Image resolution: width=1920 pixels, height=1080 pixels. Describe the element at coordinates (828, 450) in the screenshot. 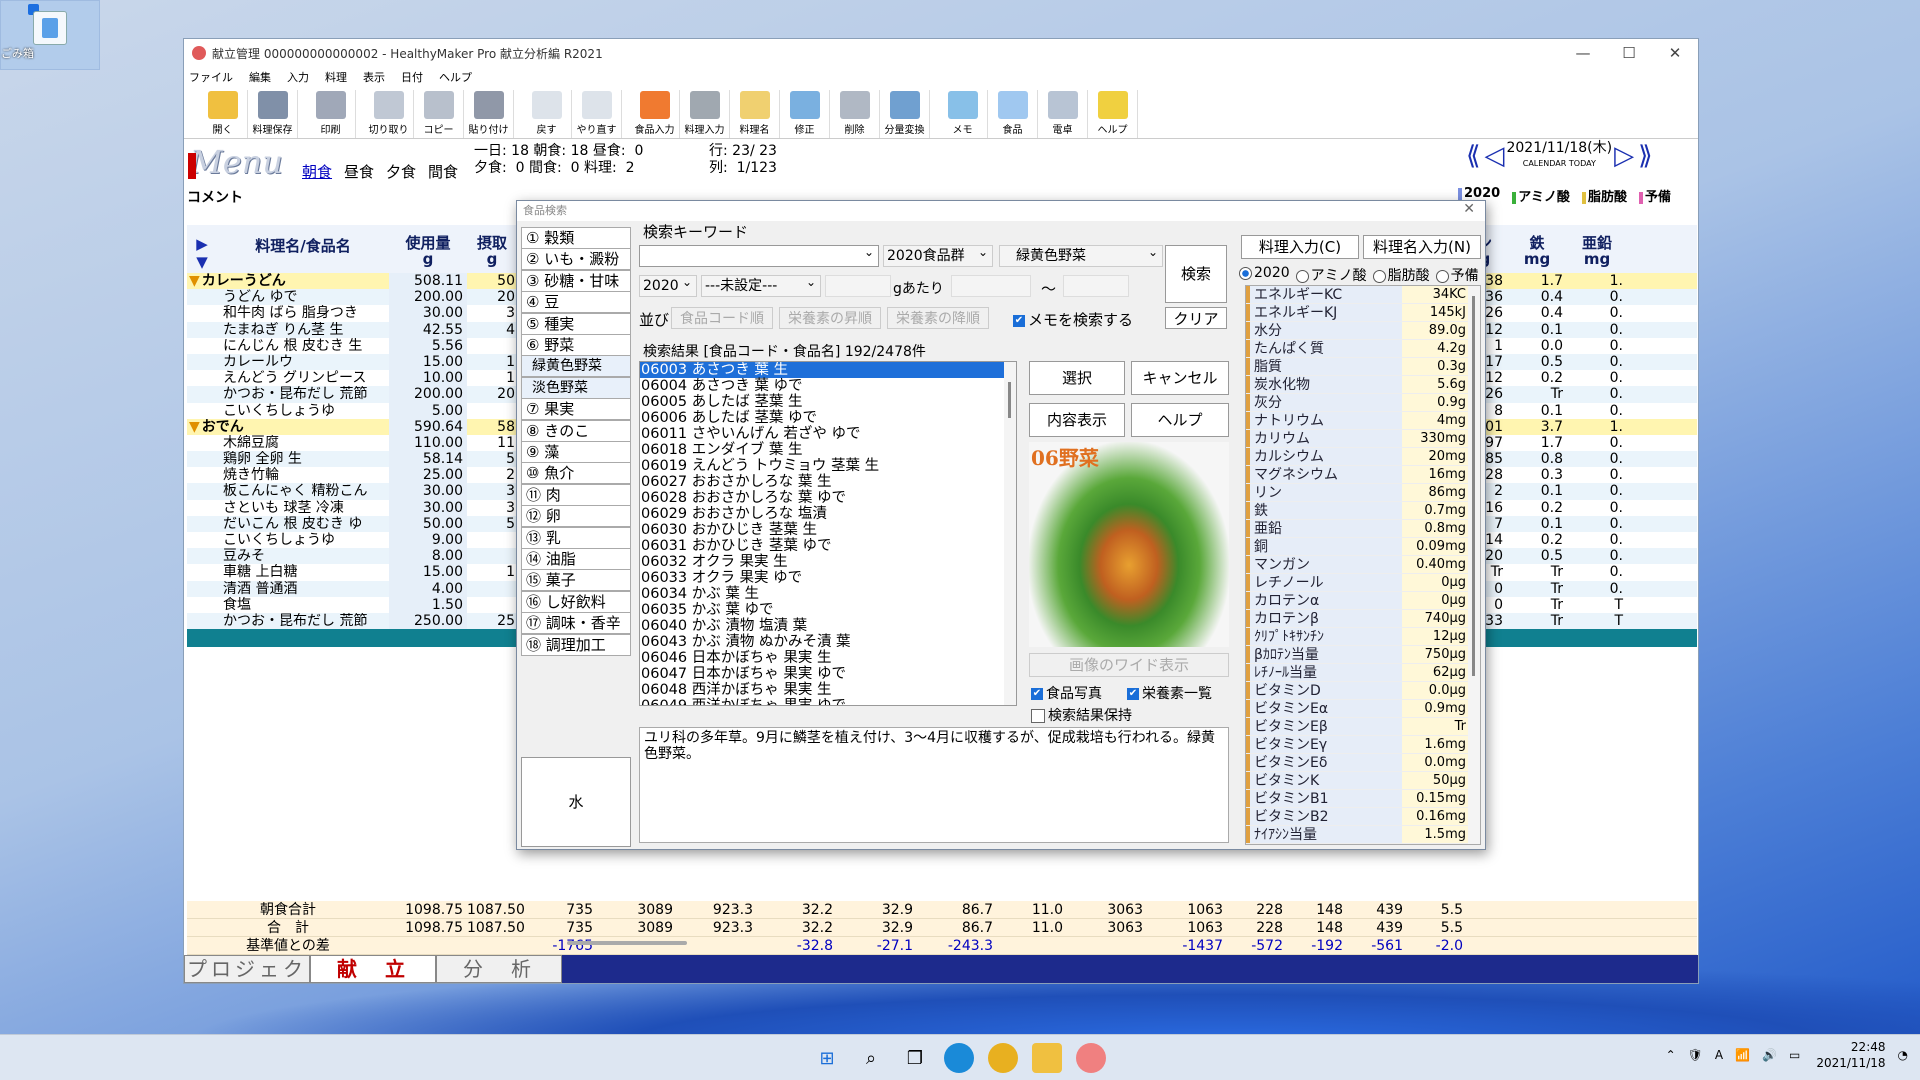

I see `result-item: 06018 エンダイブ 葉 生` at that location.